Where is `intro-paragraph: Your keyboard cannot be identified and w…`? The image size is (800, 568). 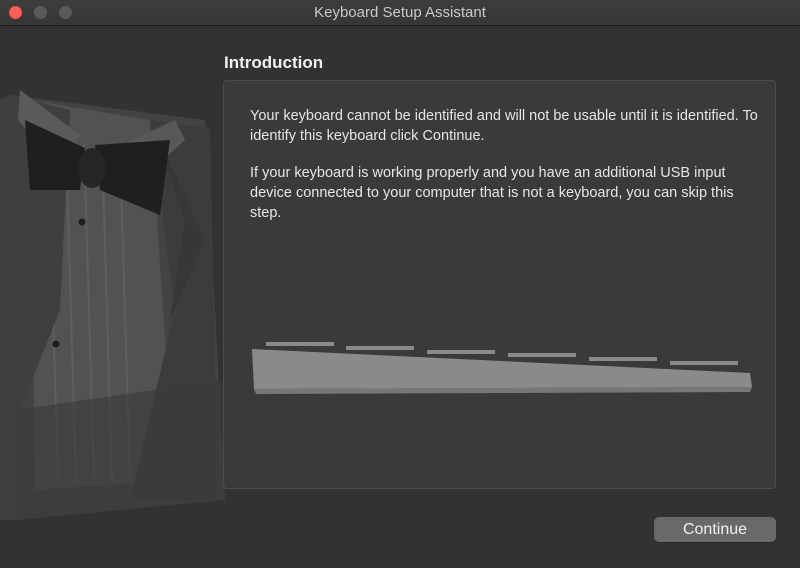 intro-paragraph: Your keyboard cannot be identified and w… is located at coordinates (504, 126).